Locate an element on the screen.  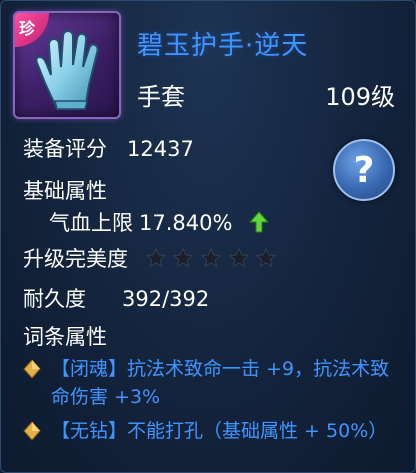
score-label: 装备评分 is located at coordinates (65, 149).